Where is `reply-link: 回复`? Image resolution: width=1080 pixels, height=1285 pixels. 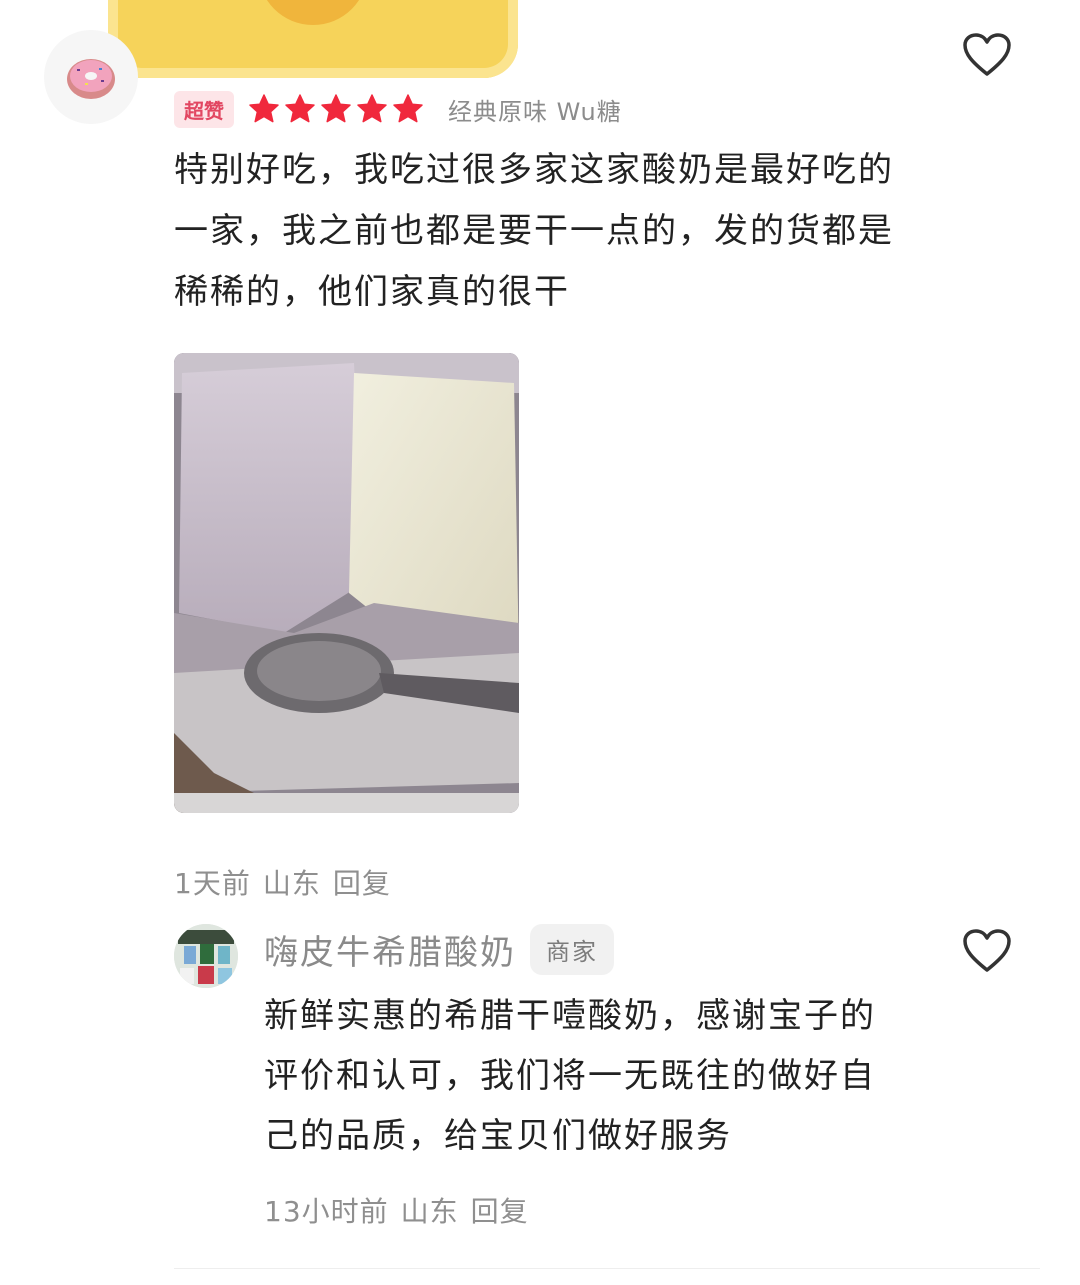 reply-link: 回复 is located at coordinates (362, 883).